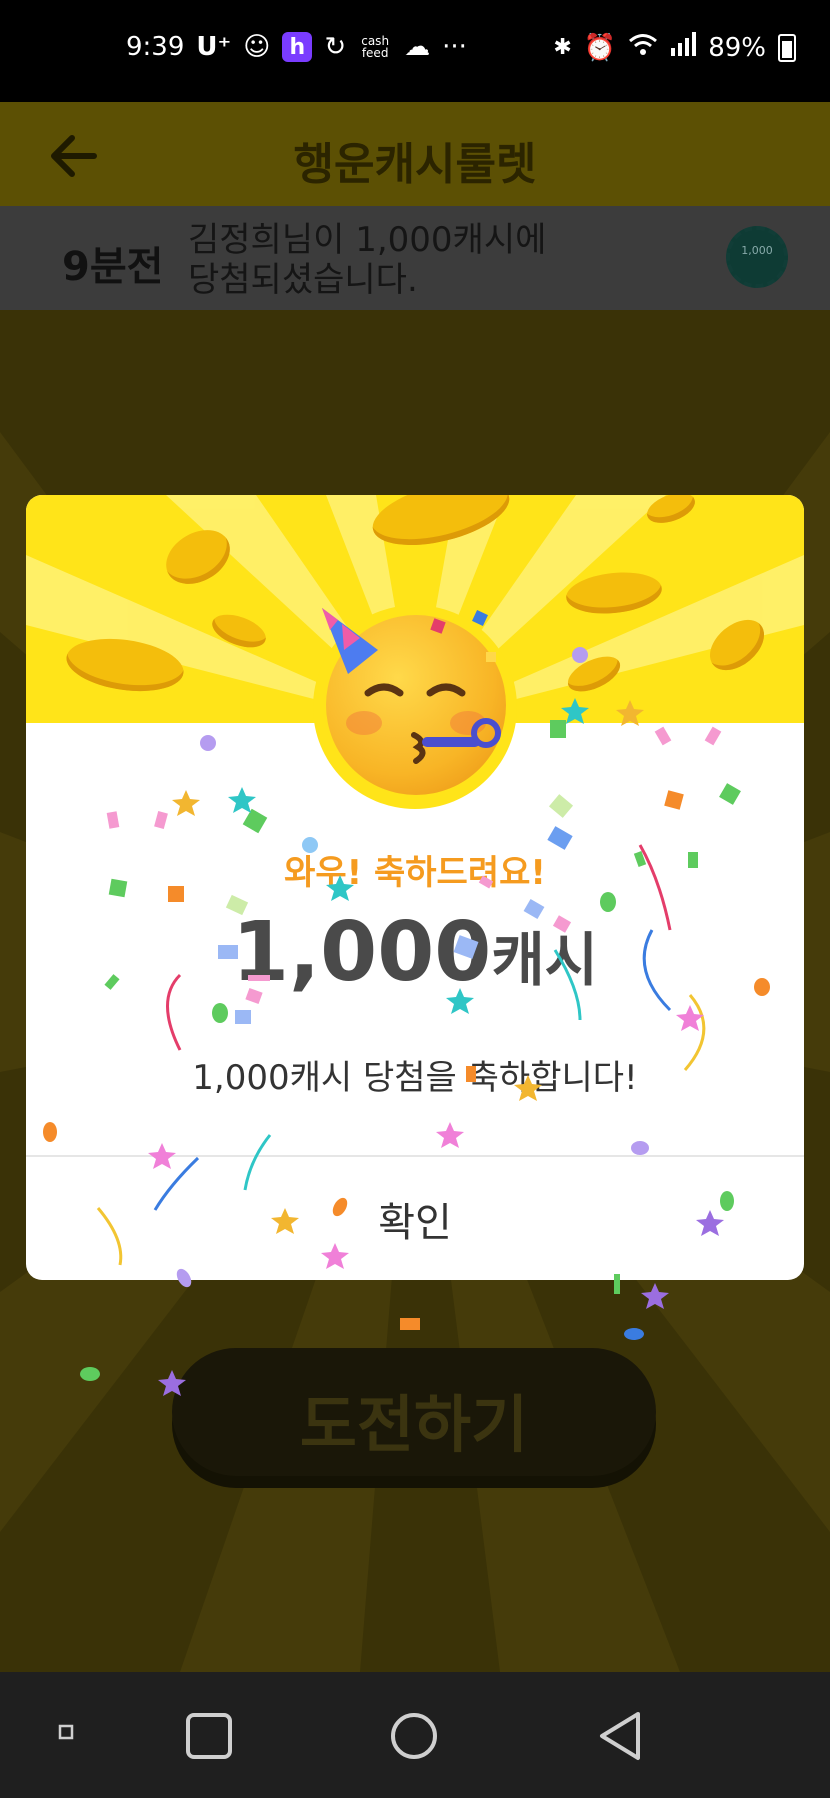  I want to click on battery-percent: 89%, so click(737, 47).